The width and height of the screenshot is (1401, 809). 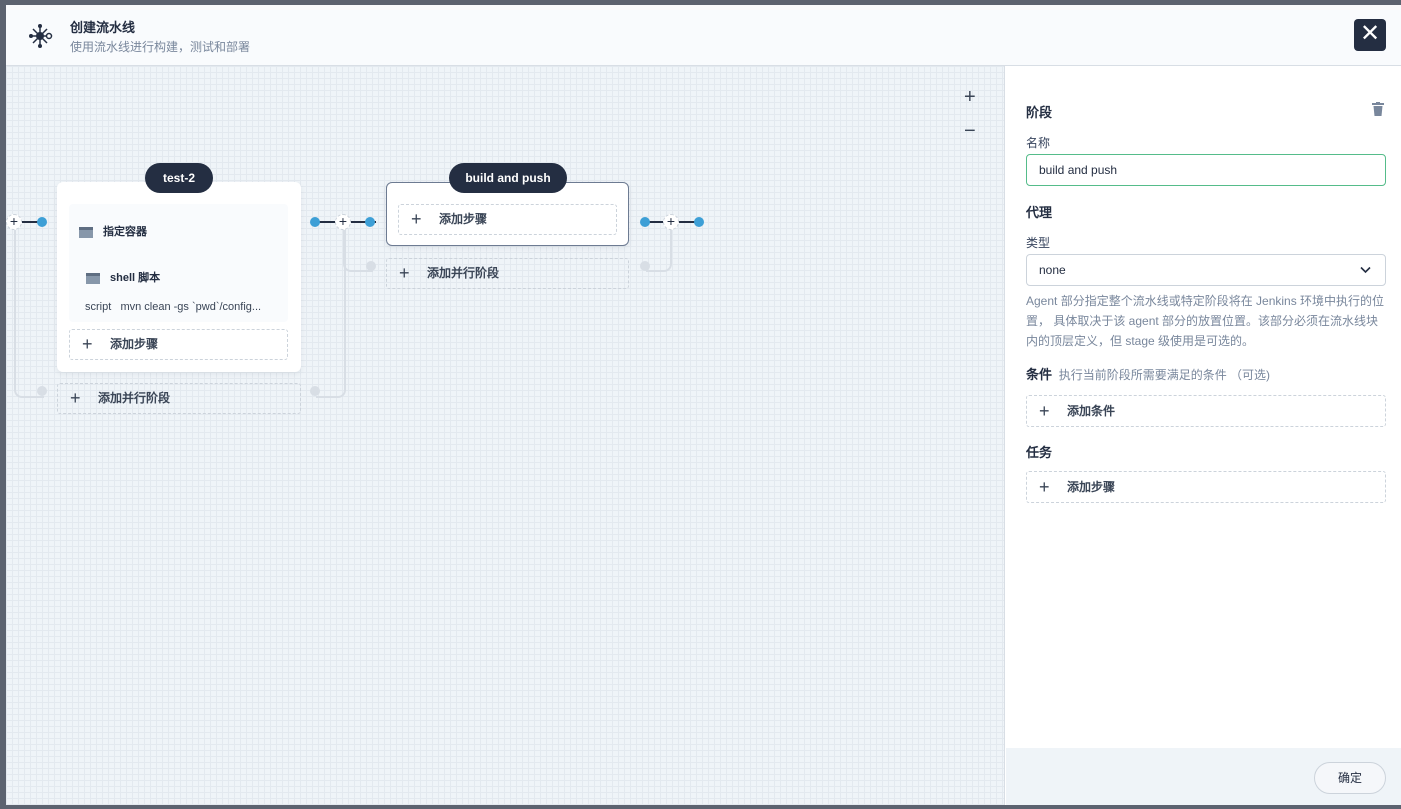 I want to click on name-label: 名称, so click(x=1038, y=143).